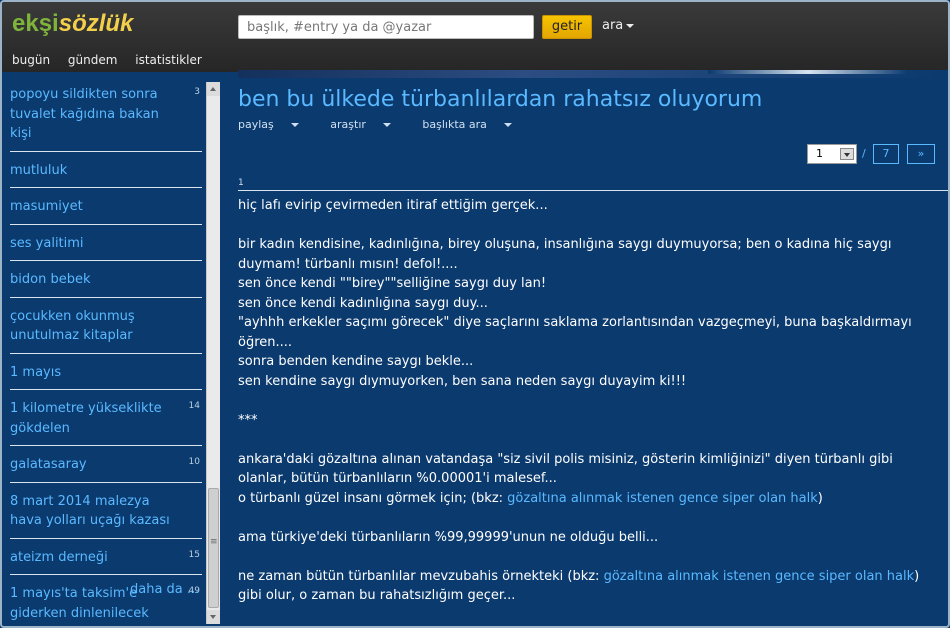 The width and height of the screenshot is (950, 628). I want to click on list-item: 1 kilometre yükseklikte gökdelen 14, so click(106, 421).